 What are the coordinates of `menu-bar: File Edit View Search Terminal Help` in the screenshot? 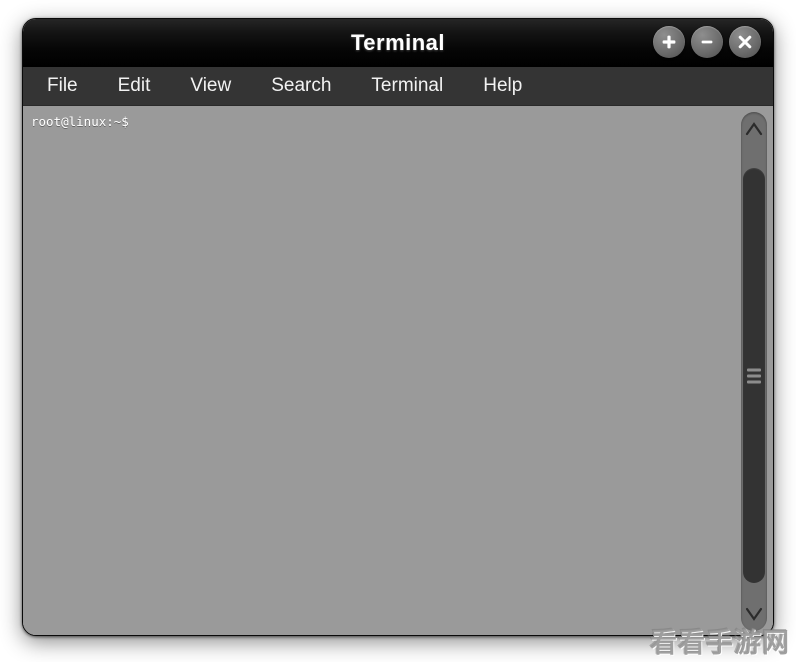 It's located at (398, 86).